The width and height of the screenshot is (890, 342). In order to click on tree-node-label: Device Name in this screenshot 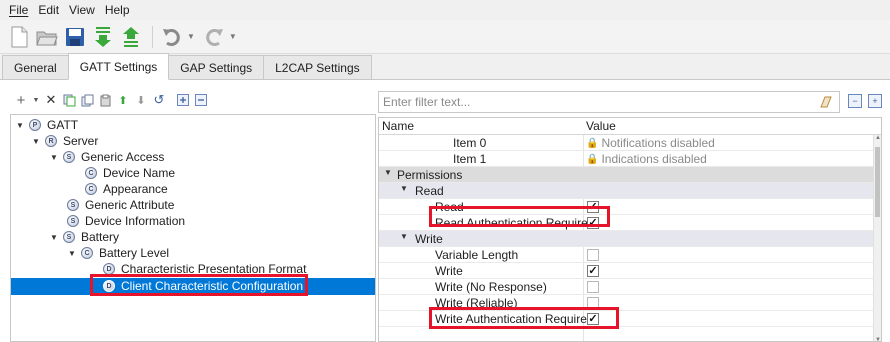, I will do `click(139, 173)`.